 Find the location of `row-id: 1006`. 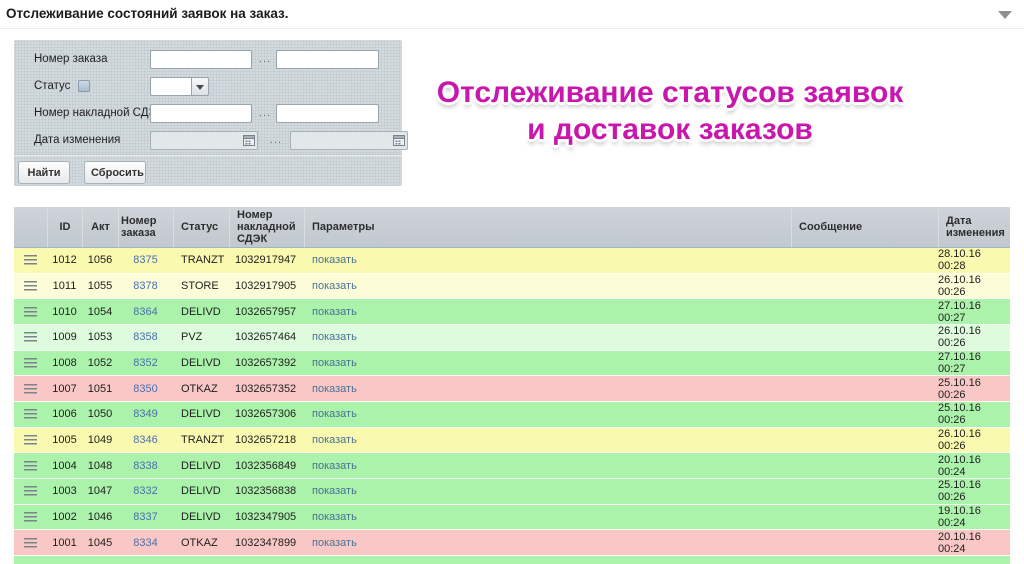

row-id: 1006 is located at coordinates (64, 414).